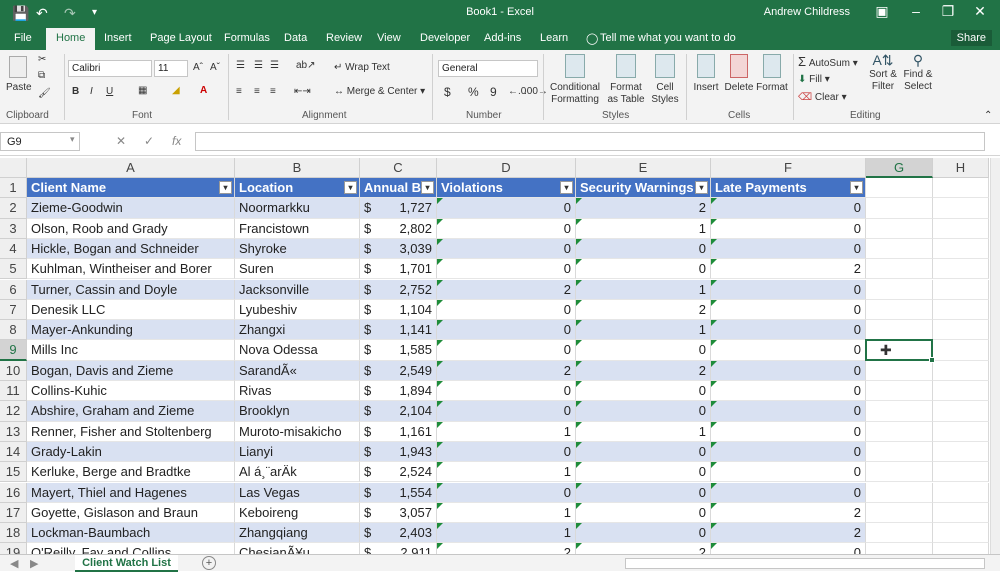 The width and height of the screenshot is (1000, 572). Describe the element at coordinates (181, 38) in the screenshot. I see `tab-page-layout: Page Layout` at that location.